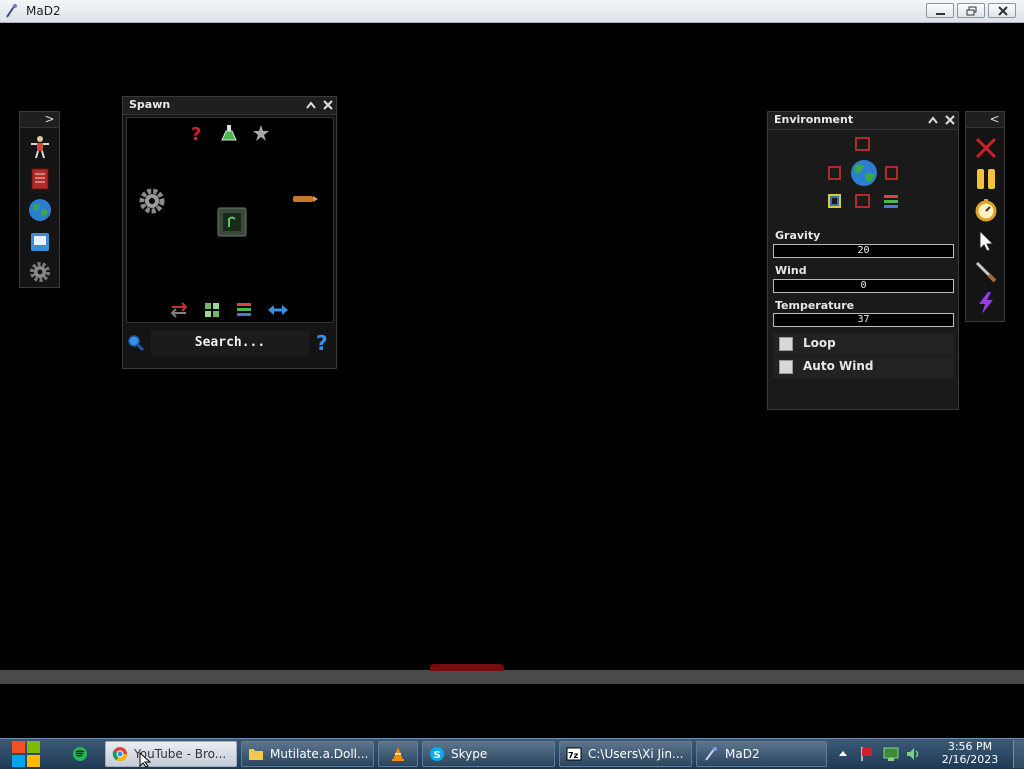 Image resolution: width=1024 pixels, height=769 pixels. I want to click on show-hidden-icons-button, so click(843, 753).